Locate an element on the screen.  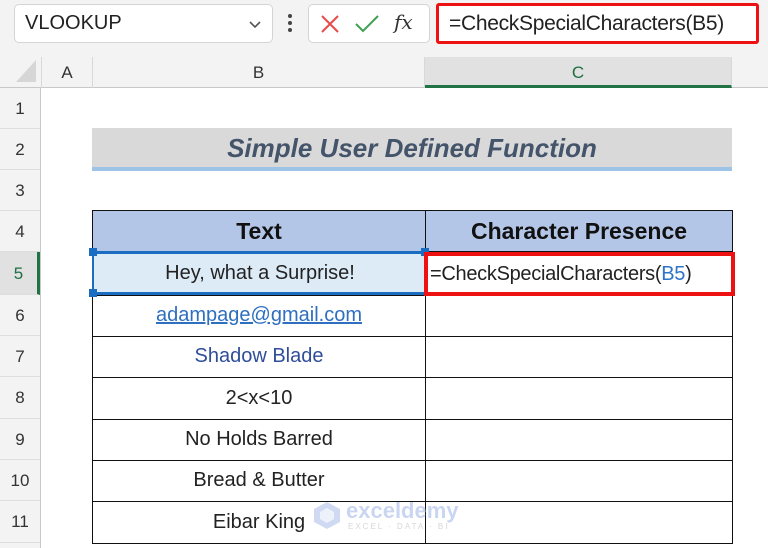
column-header-a: A is located at coordinates (67, 72).